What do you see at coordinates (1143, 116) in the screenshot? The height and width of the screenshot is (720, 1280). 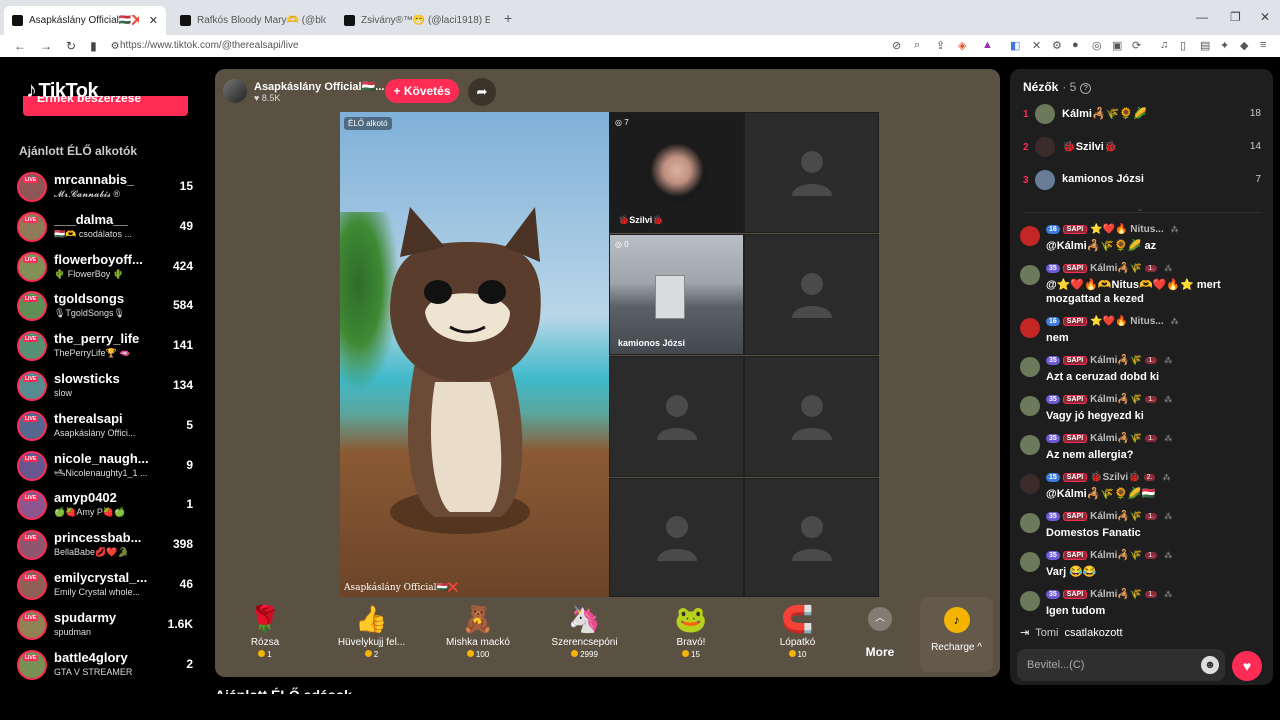 I see `top-viewer-item: 1 Kálmi🦂🌾🌻🌽 18` at bounding box center [1143, 116].